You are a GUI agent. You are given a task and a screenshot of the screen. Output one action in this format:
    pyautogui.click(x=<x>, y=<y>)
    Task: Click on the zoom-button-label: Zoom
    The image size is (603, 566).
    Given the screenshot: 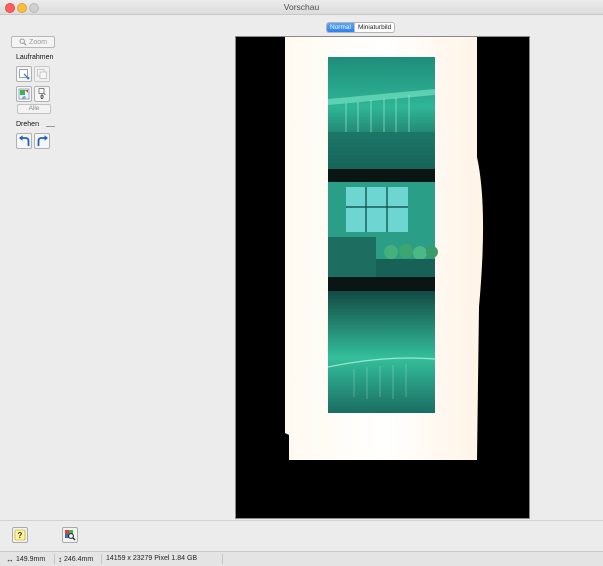 What is the action you would take?
    pyautogui.click(x=38, y=42)
    